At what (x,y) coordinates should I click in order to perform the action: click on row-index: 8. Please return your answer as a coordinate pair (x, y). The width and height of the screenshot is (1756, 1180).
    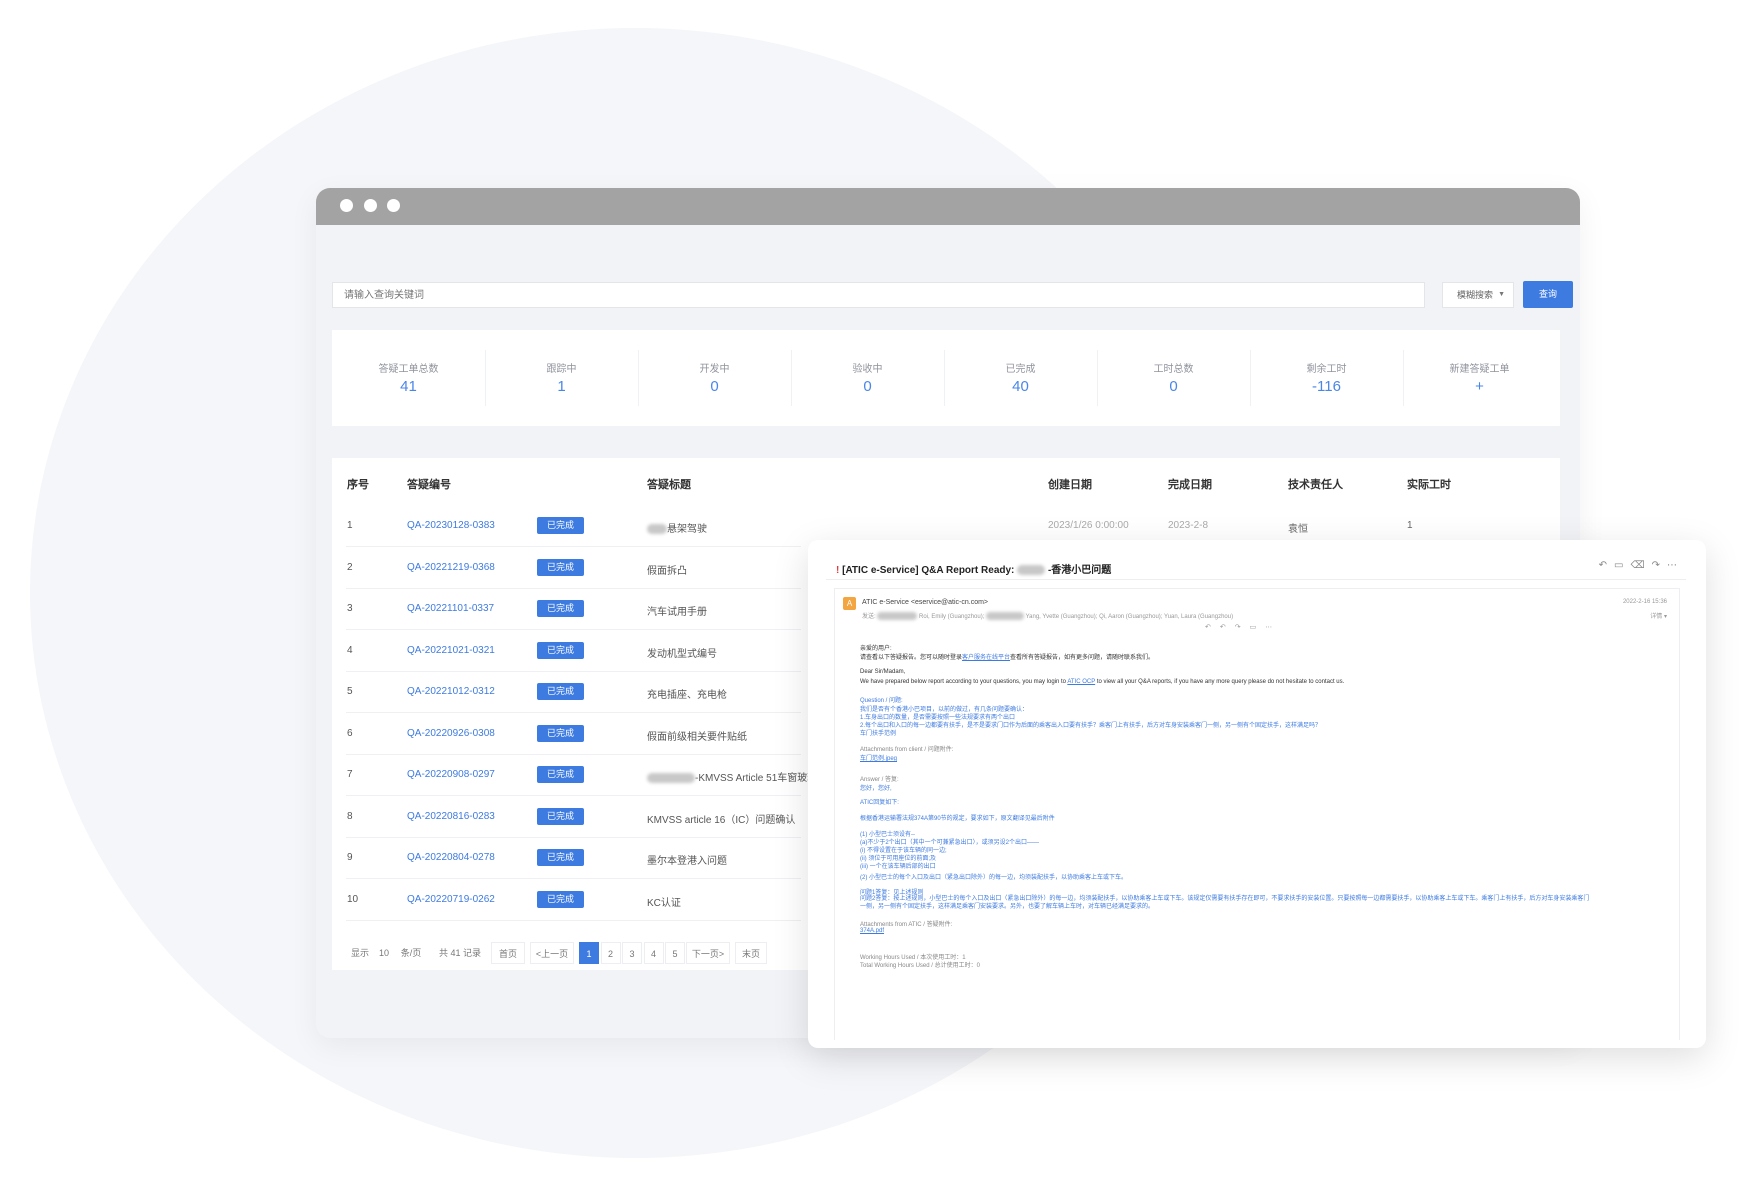
    Looking at the image, I should click on (350, 816).